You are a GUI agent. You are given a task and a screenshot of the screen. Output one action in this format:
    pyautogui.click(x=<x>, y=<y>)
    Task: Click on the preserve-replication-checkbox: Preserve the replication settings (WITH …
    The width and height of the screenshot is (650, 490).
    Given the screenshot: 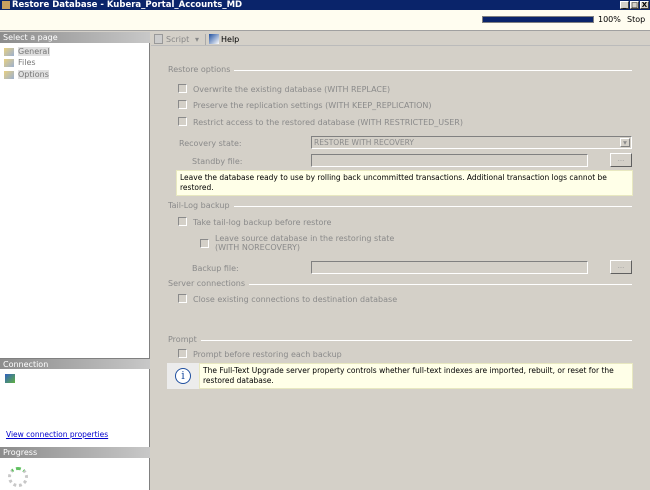 What is the action you would take?
    pyautogui.click(x=305, y=105)
    